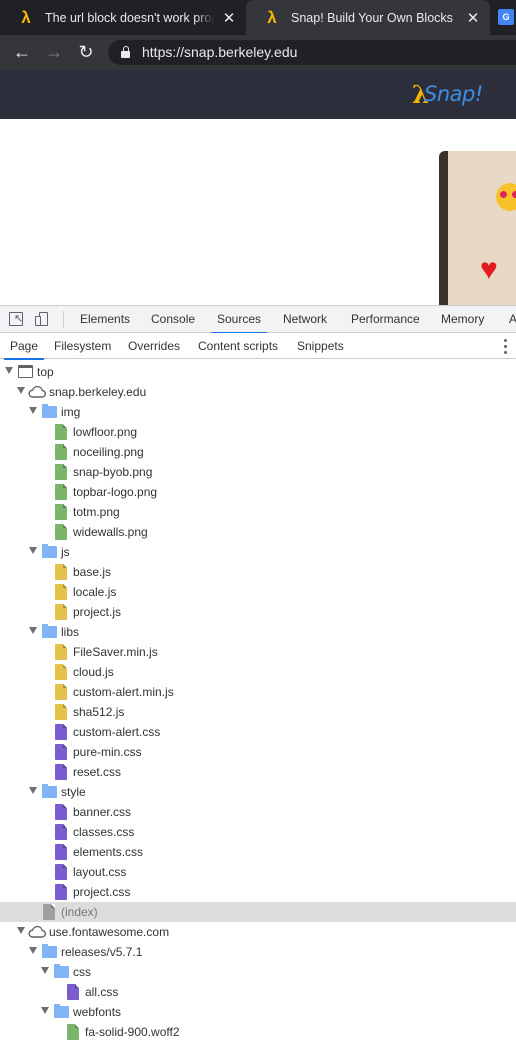 Image resolution: width=516 pixels, height=1047 pixels. I want to click on tab-page: Page, so click(24, 346).